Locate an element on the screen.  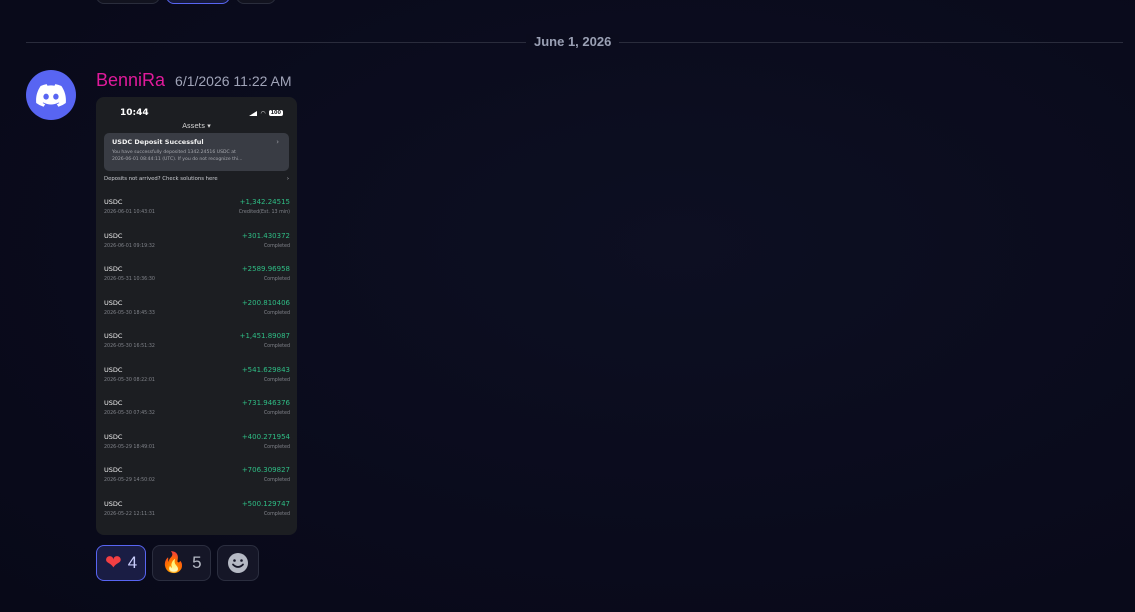
smiley-icon is located at coordinates (237, 563).